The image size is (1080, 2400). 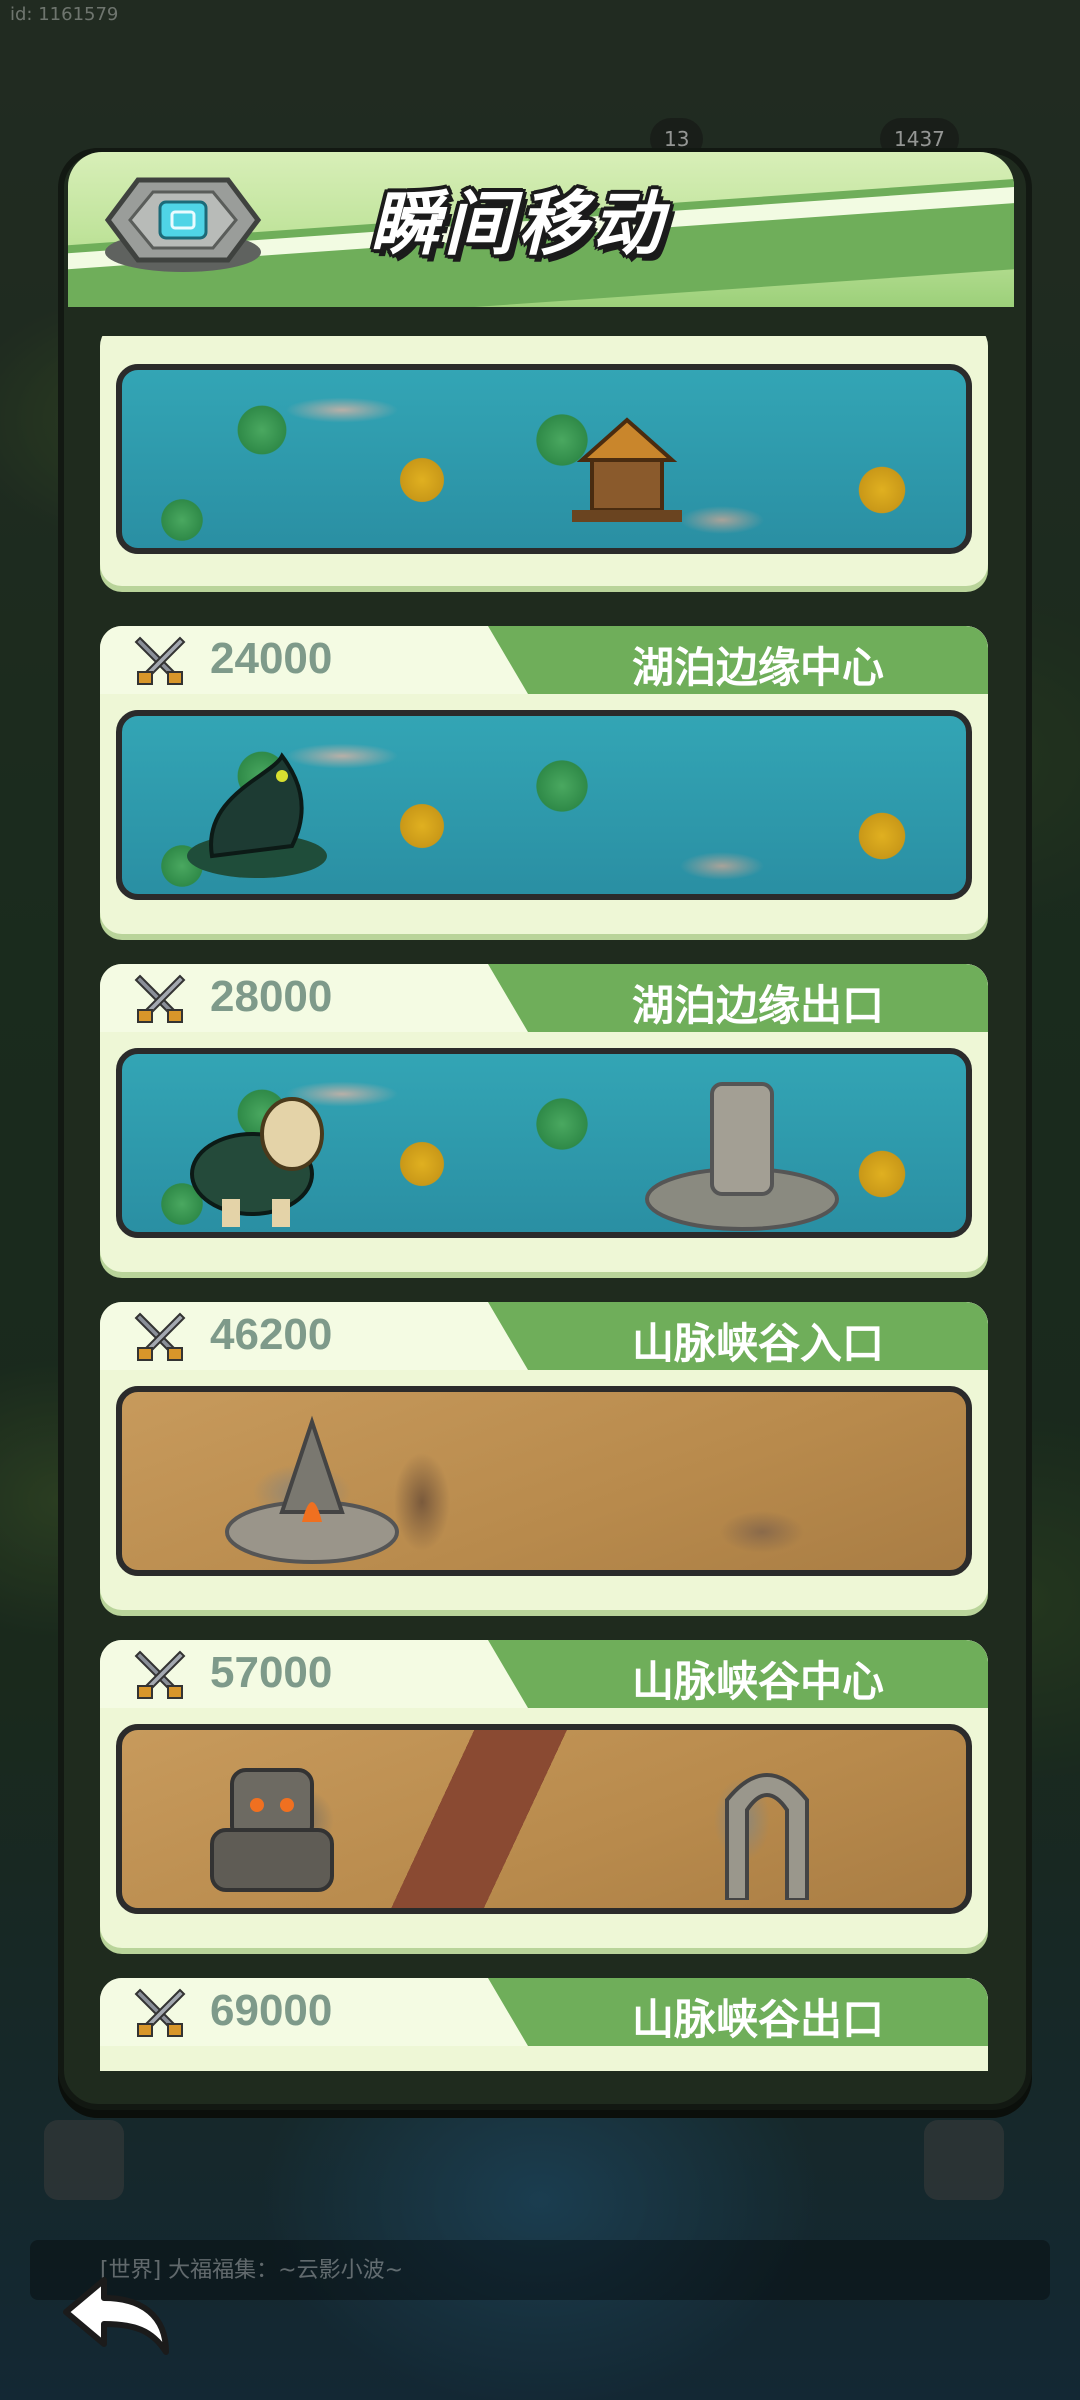 I want to click on chat-bar: [世界] 大福福集：~云影小波~, so click(x=540, y=2270).